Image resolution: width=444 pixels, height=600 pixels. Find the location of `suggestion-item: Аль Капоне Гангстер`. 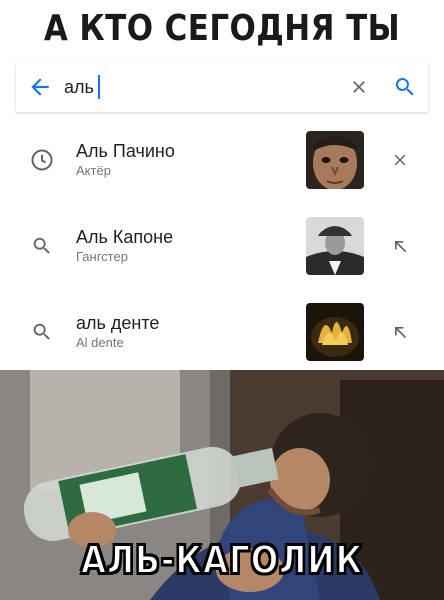

suggestion-item: Аль Капоне Гангстер is located at coordinates (222, 246).